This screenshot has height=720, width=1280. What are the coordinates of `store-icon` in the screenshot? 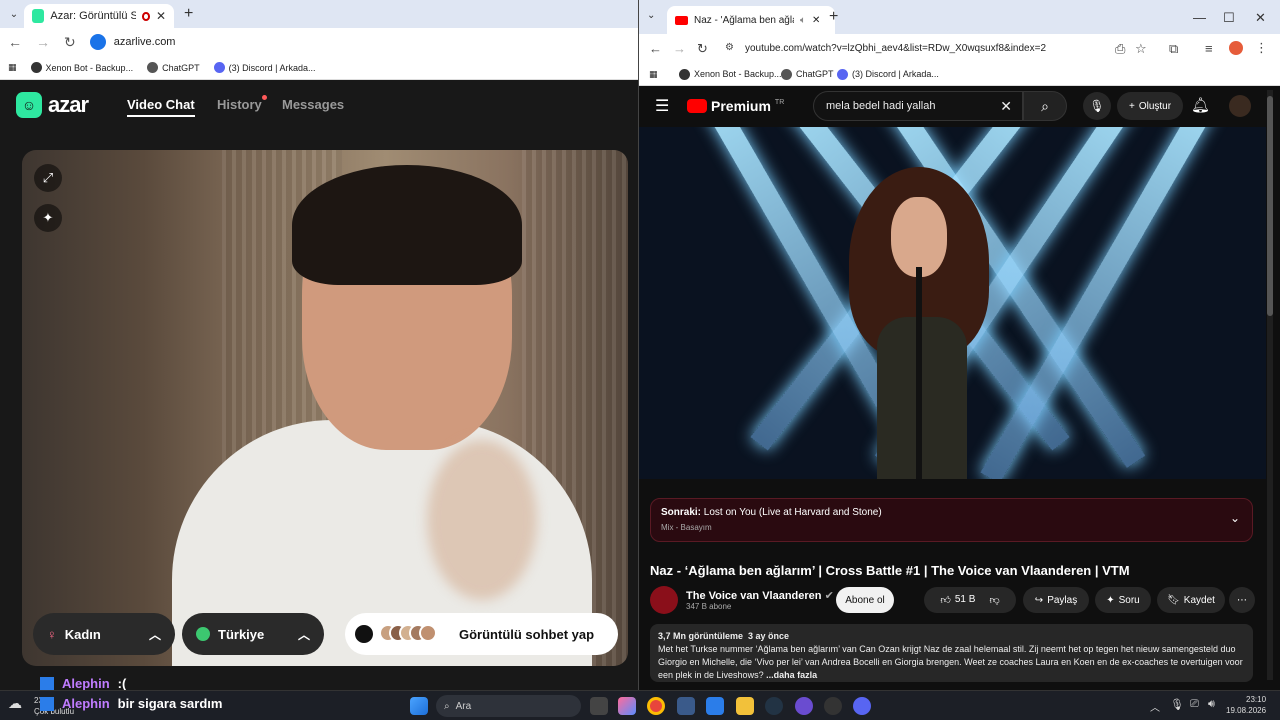 It's located at (686, 706).